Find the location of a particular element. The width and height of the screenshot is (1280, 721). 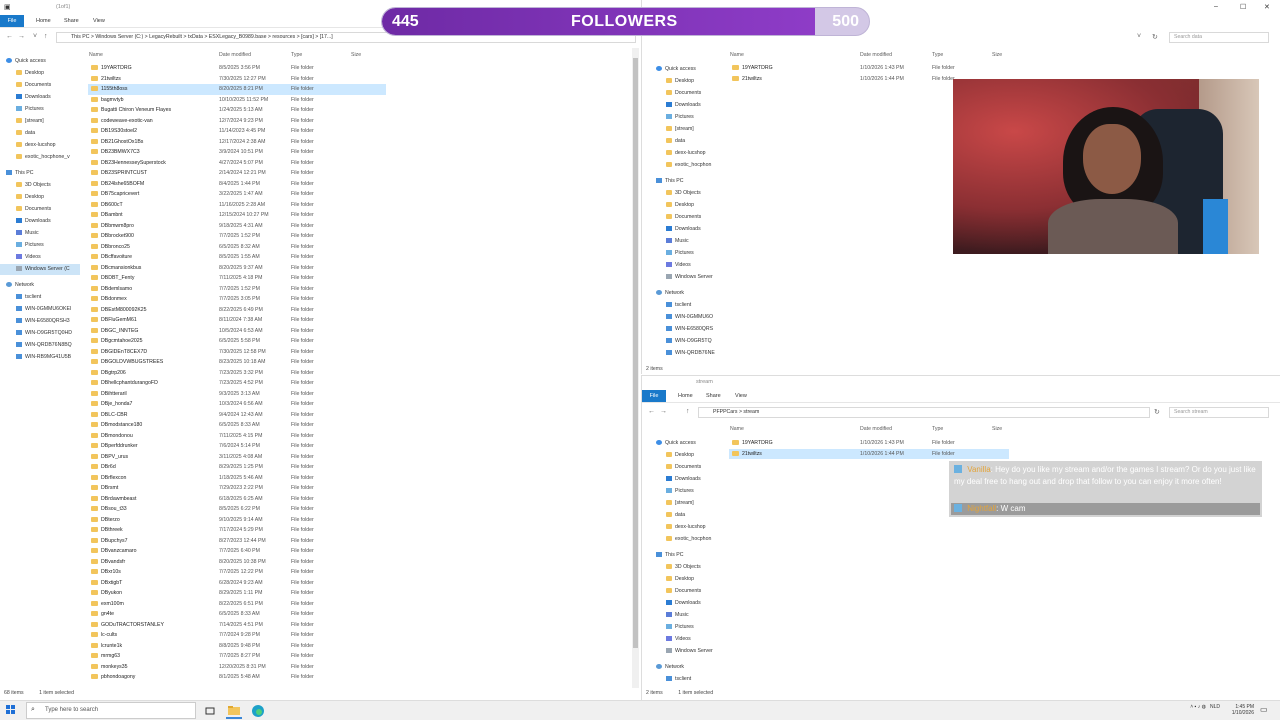

file-row: DBthreek 7/17/2024 5:29 PM File folder is located at coordinates (237, 530).